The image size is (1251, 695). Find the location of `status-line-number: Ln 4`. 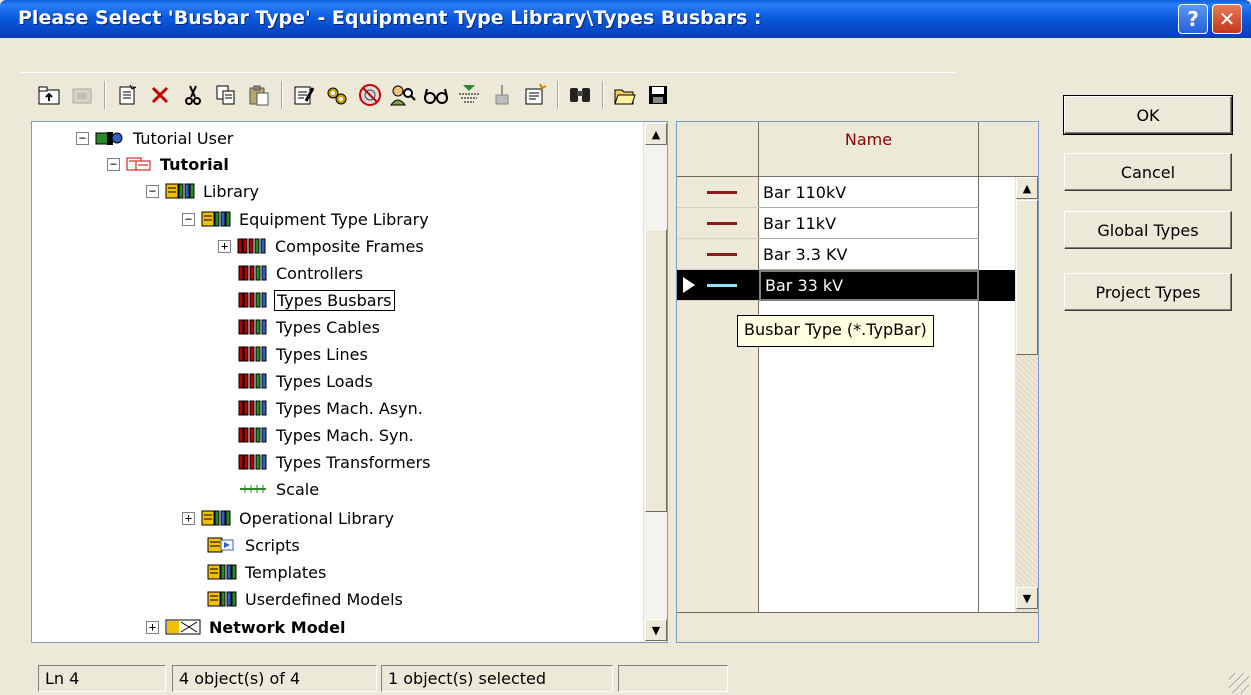

status-line-number: Ln 4 is located at coordinates (102, 678).